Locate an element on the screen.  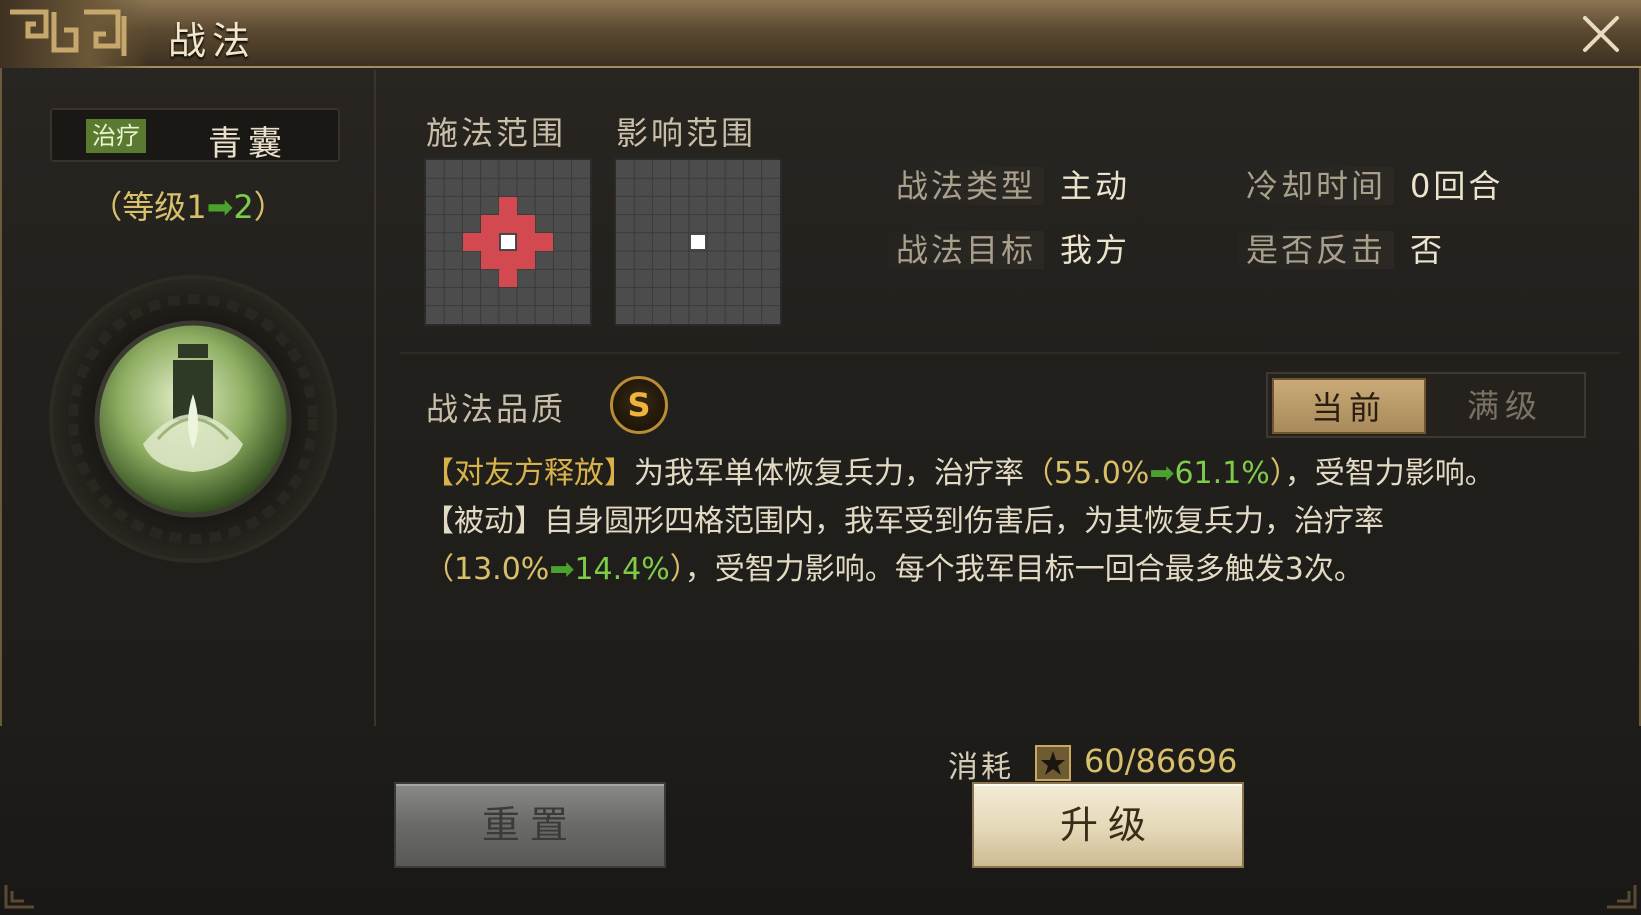
stat-skill-type: 战法类型 主动 is located at coordinates (1009, 186).